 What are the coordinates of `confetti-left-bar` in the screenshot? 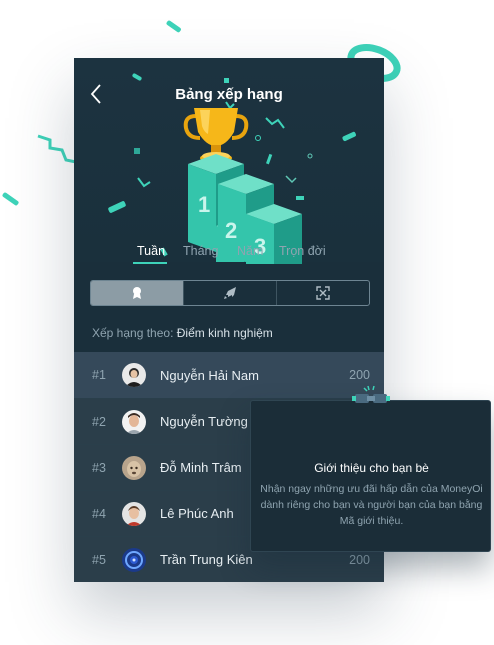 It's located at (10, 199).